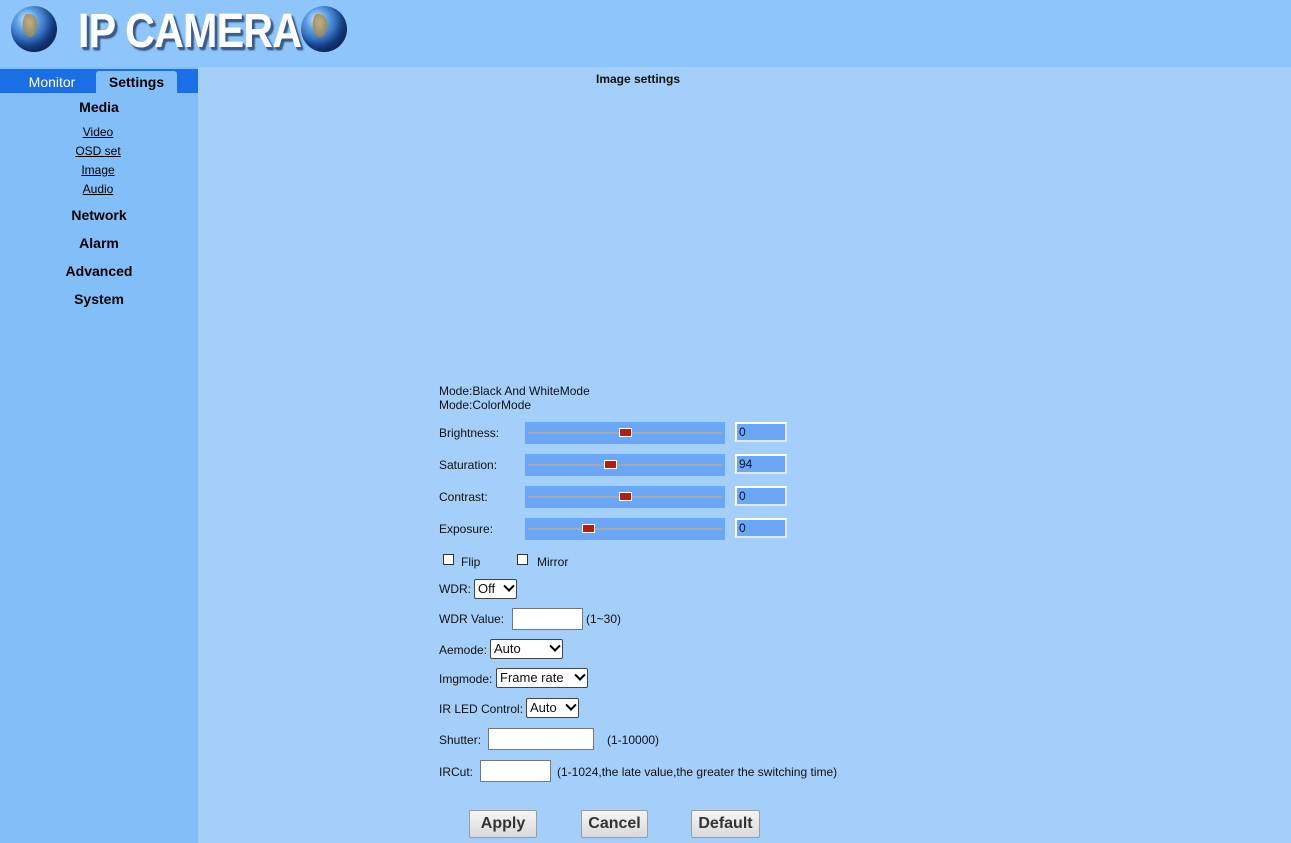  Describe the element at coordinates (638, 79) in the screenshot. I see `page-title: Image settings` at that location.